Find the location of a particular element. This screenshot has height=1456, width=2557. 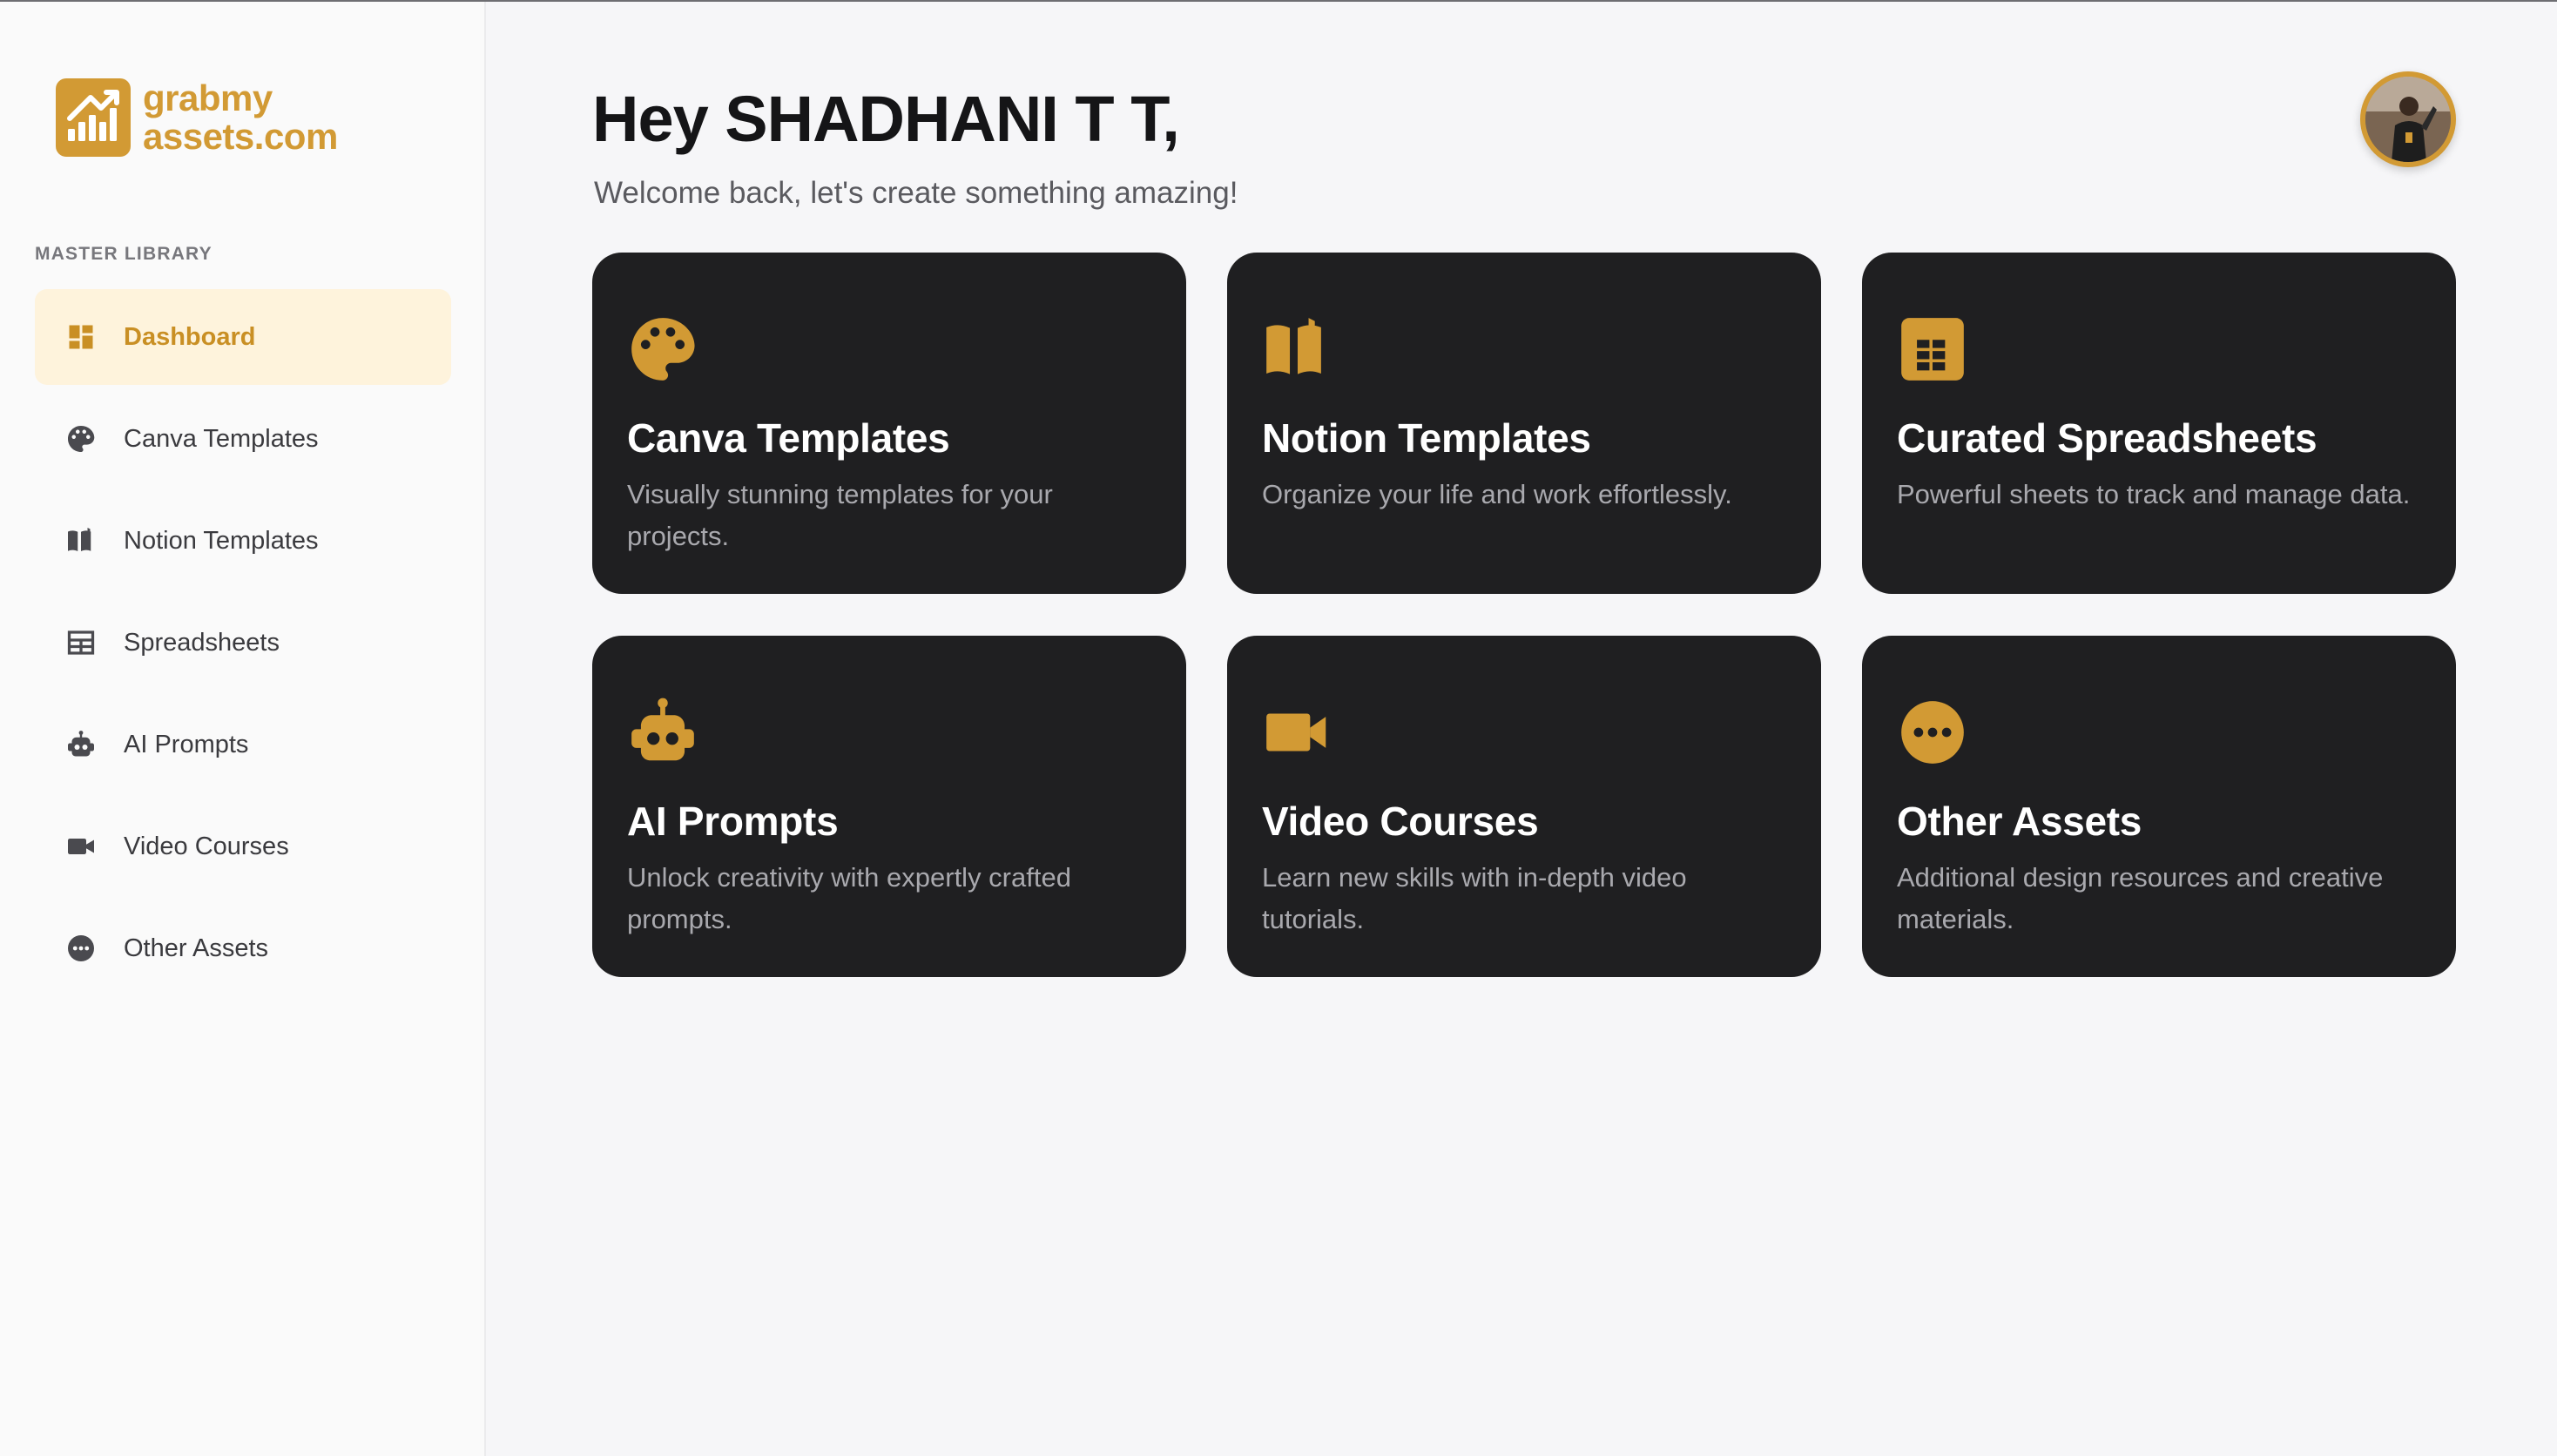

table-icon is located at coordinates (81, 642).